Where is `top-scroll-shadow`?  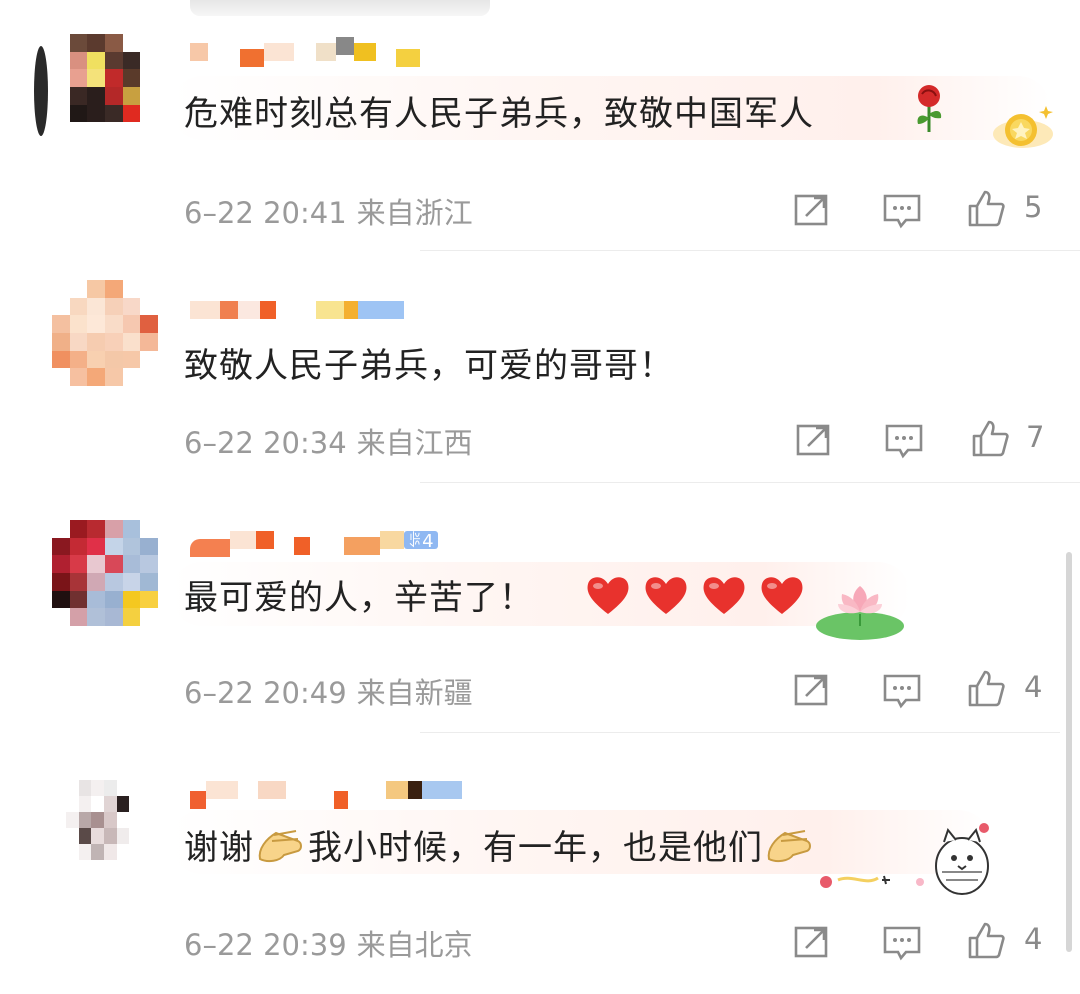
top-scroll-shadow is located at coordinates (340, 8).